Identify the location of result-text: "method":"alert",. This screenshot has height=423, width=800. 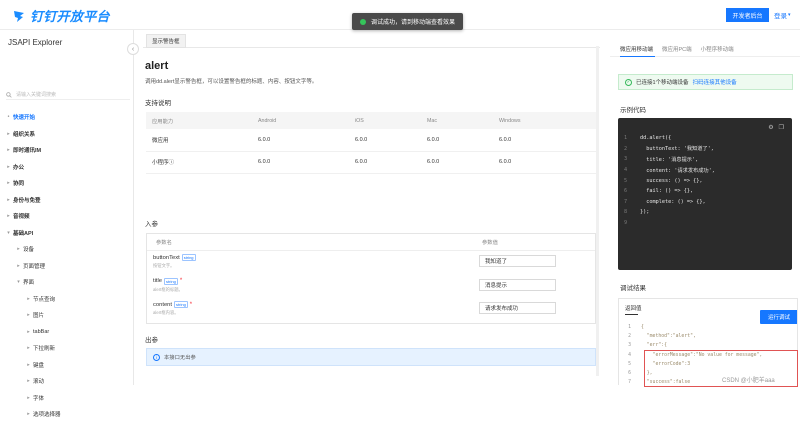
(668, 337).